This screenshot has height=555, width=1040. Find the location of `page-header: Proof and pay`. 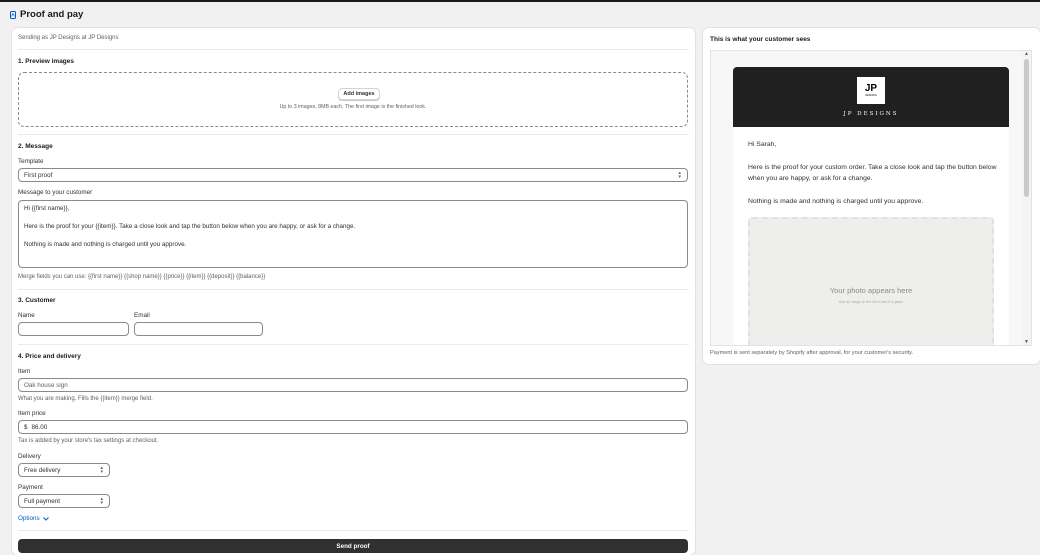

page-header: Proof and pay is located at coordinates (46, 14).